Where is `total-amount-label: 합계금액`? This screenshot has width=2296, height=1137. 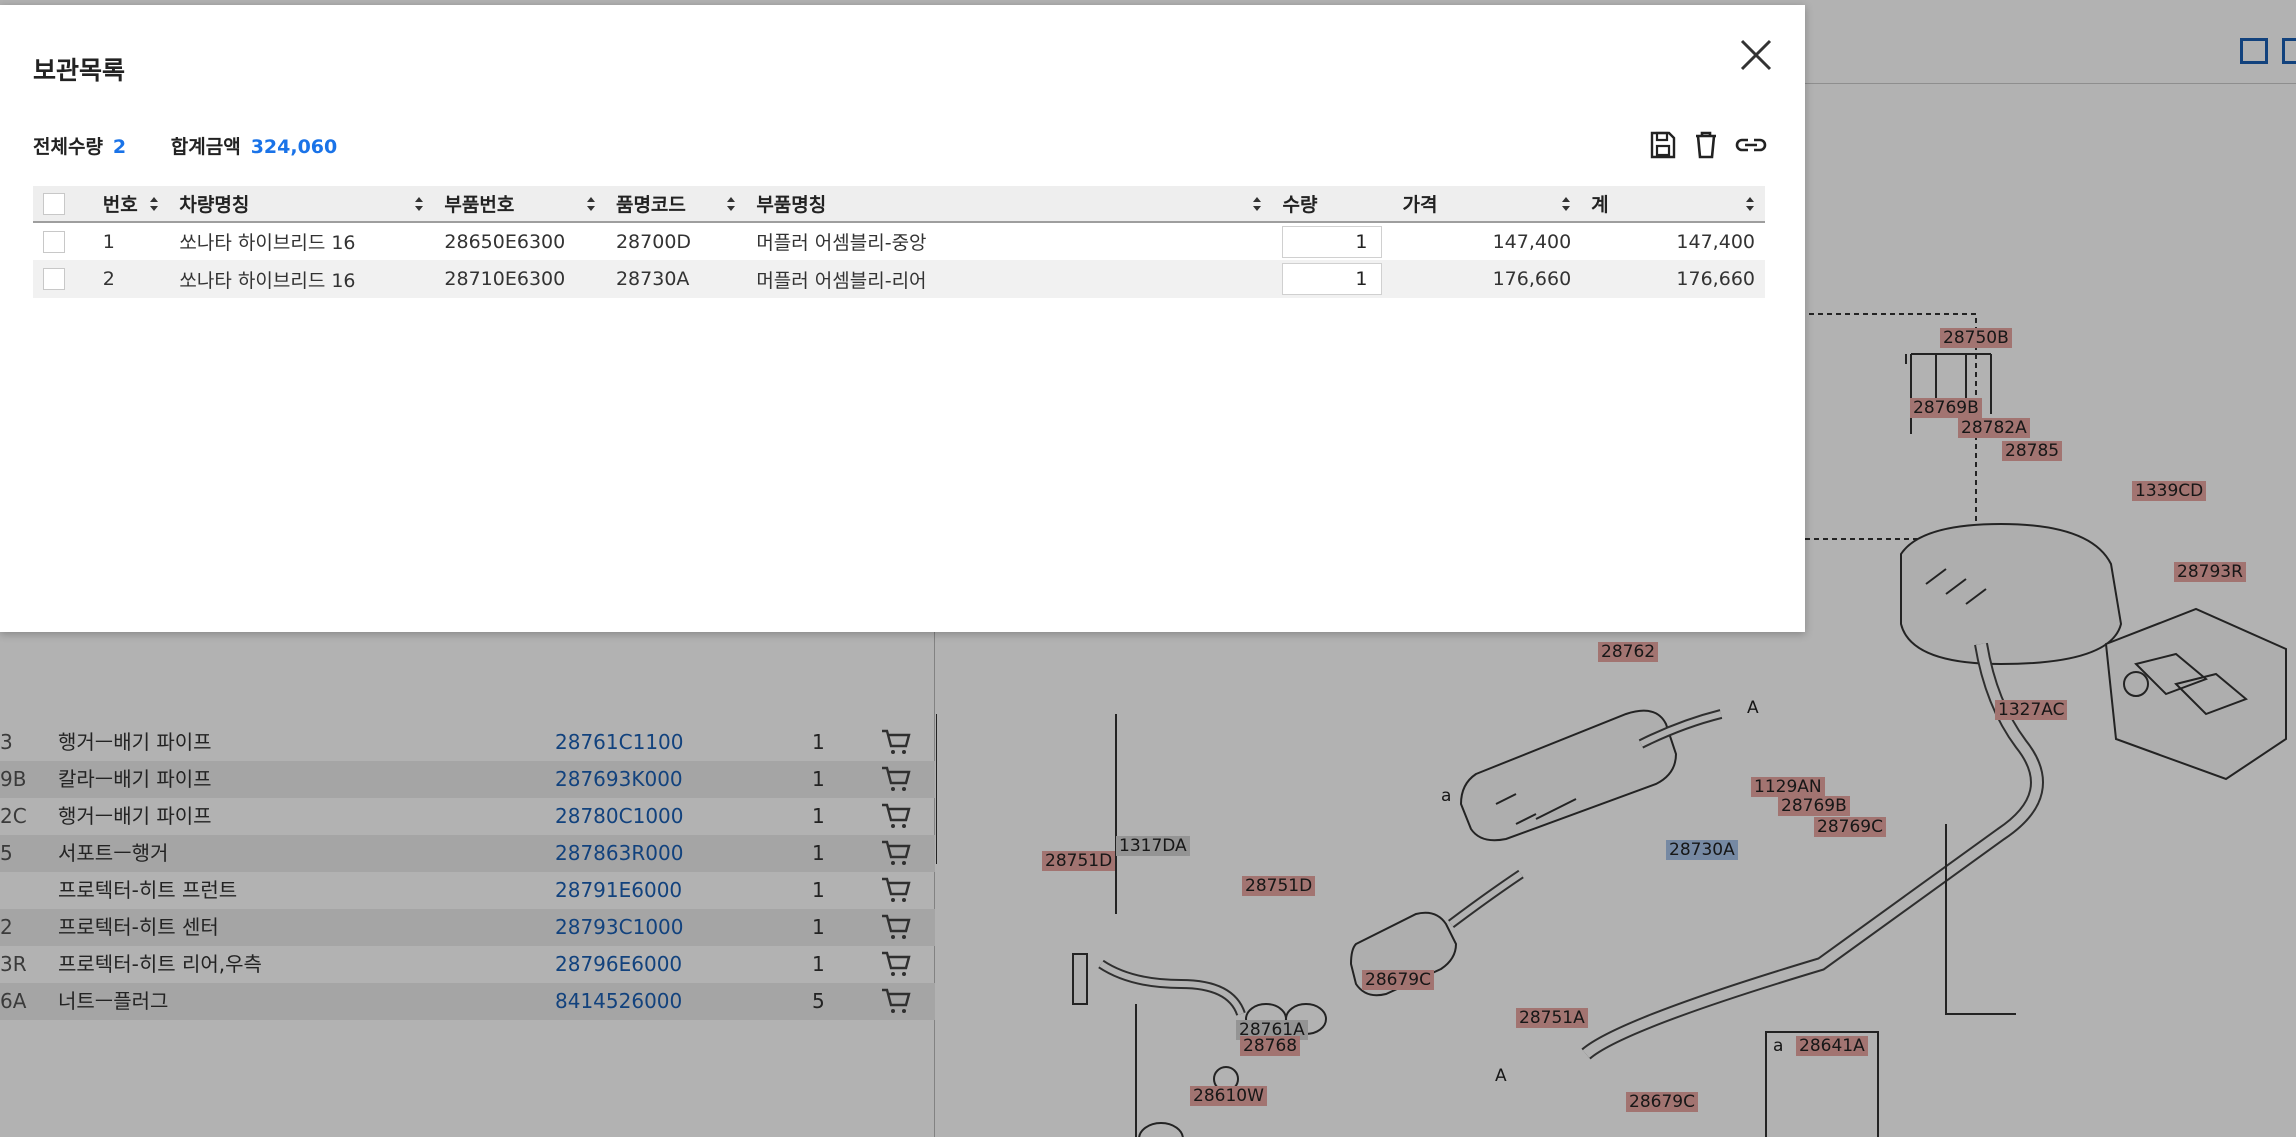
total-amount-label: 합계금액 is located at coordinates (205, 147).